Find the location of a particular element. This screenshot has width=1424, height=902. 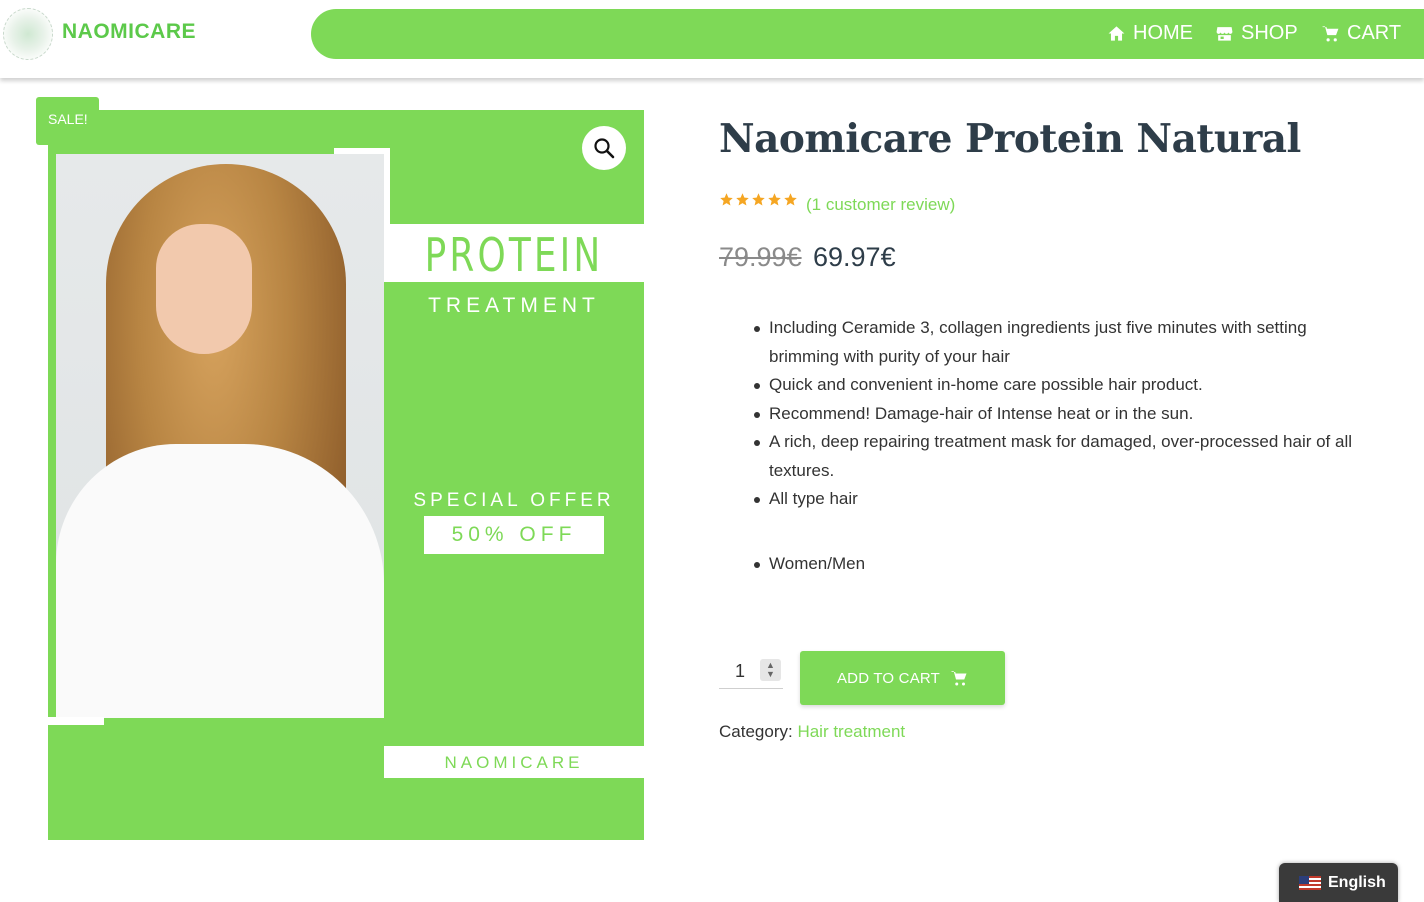

nav-cart: CART is located at coordinates (1361, 33).